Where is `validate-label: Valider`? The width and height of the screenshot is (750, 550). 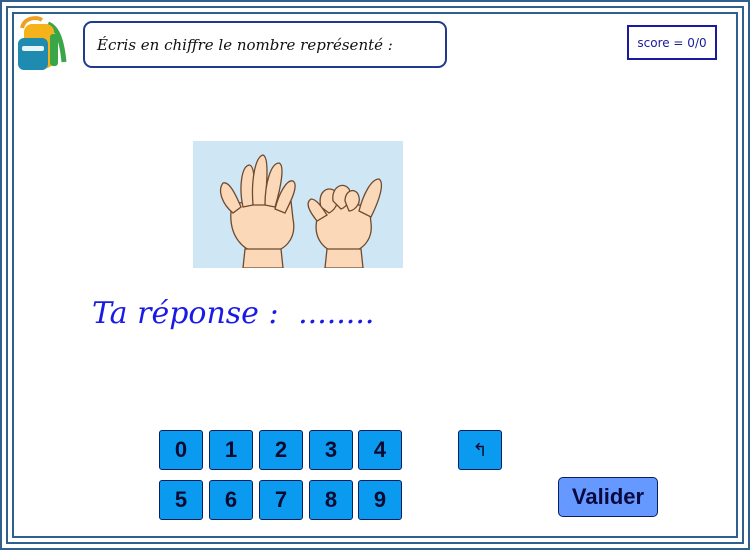
validate-label: Valider is located at coordinates (608, 496).